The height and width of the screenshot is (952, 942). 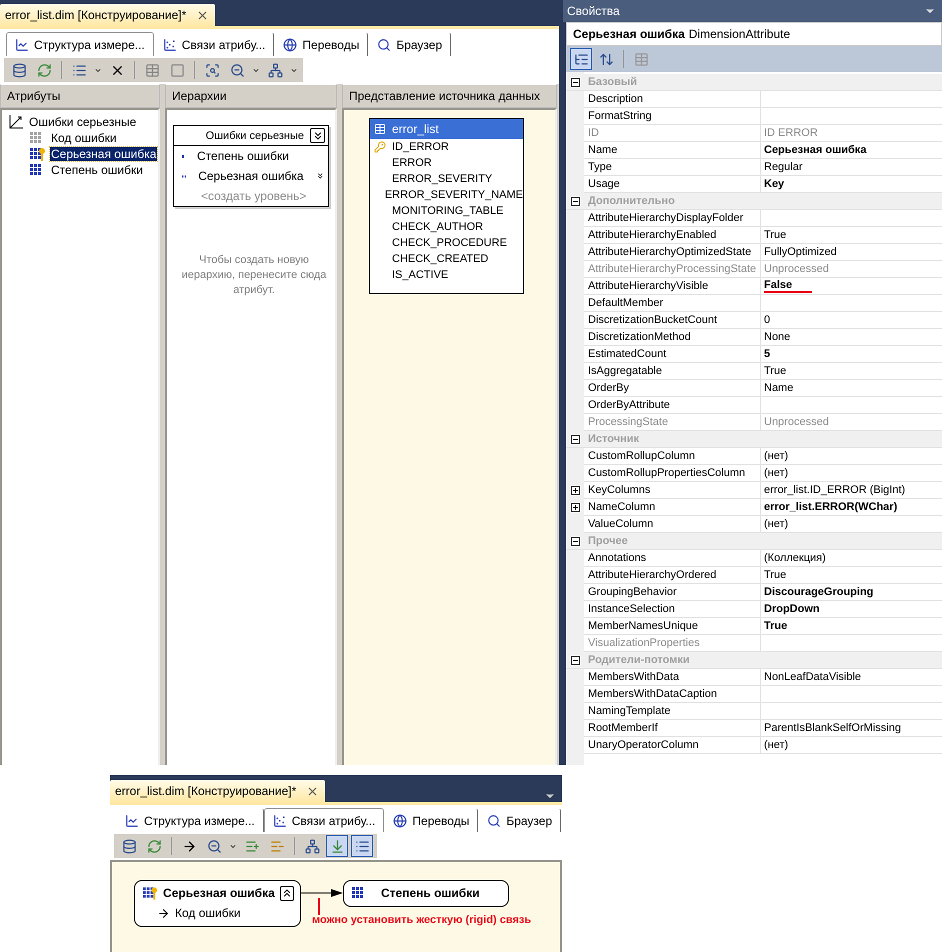 What do you see at coordinates (104, 154) in the screenshot?
I see `tree-item: Серьезная ошибка` at bounding box center [104, 154].